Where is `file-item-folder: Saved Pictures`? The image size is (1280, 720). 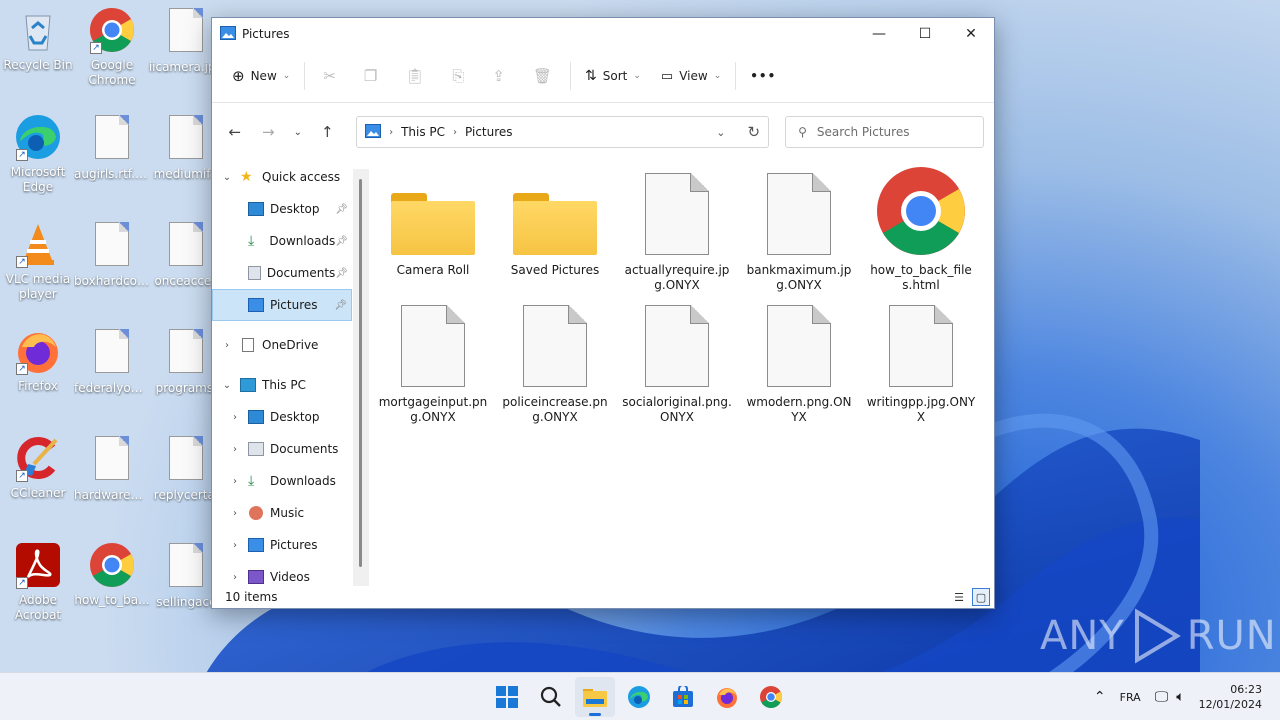 file-item-folder: Saved Pictures is located at coordinates (555, 222).